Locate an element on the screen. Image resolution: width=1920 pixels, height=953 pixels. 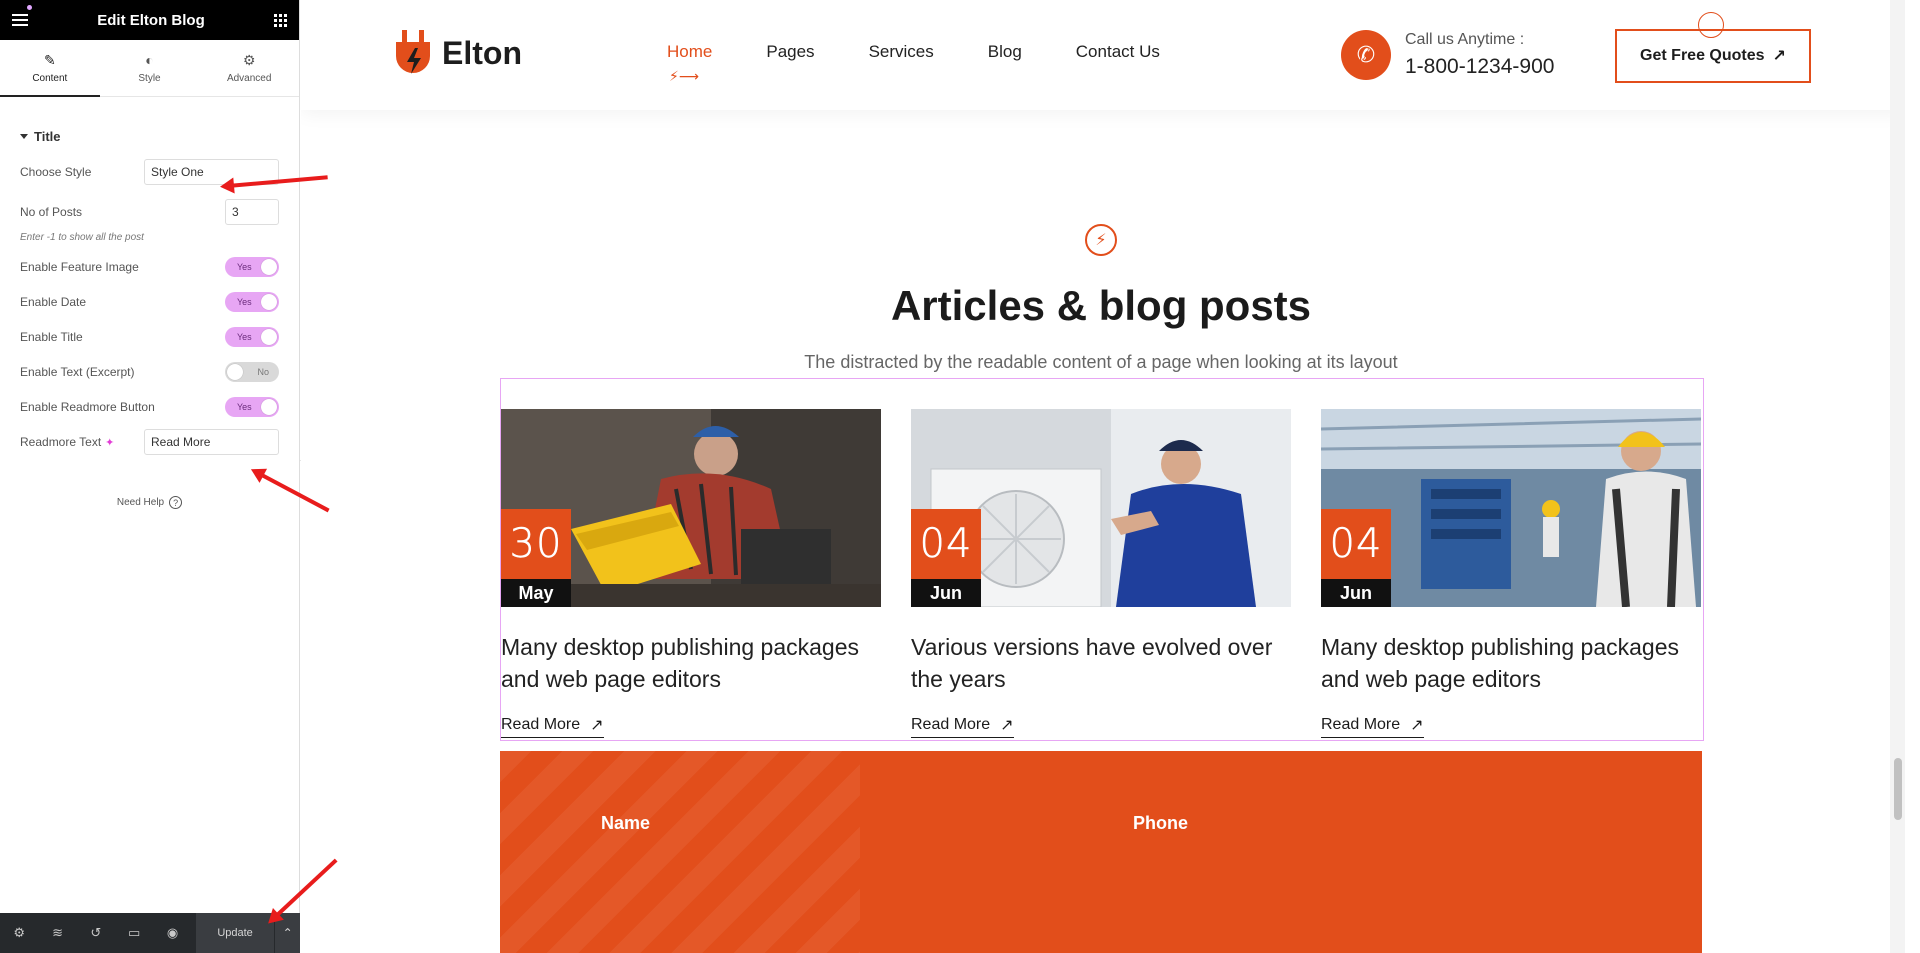
toggle-label: Enable Title is located at coordinates (51, 337).